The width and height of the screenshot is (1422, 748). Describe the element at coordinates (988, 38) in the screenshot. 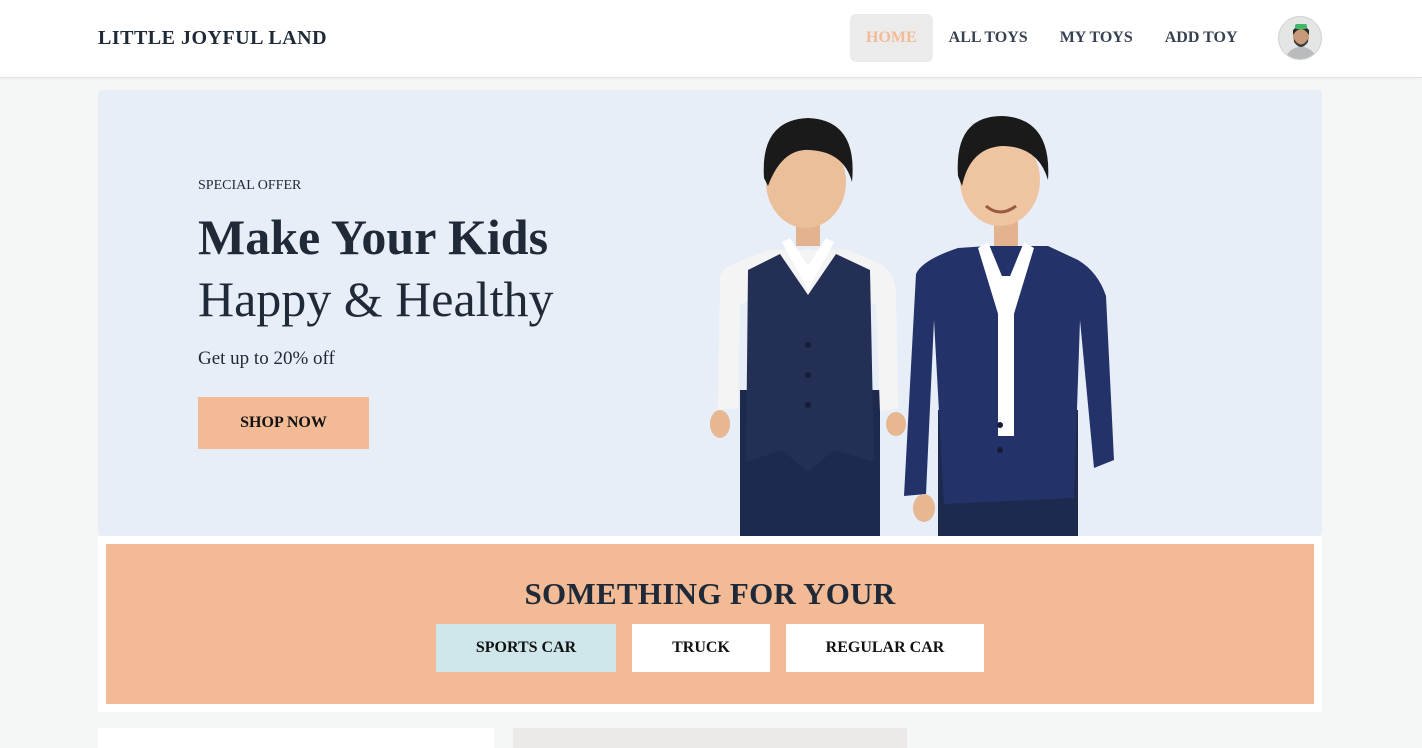

I see `nav-all-toys: ALL TOYS` at that location.